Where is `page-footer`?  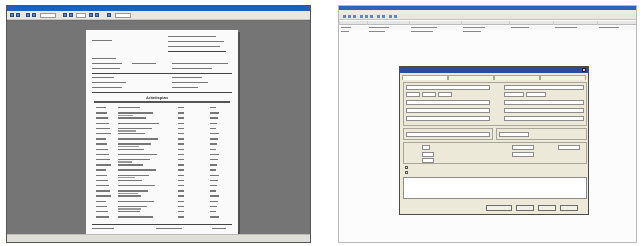
page-footer is located at coordinates (103, 229).